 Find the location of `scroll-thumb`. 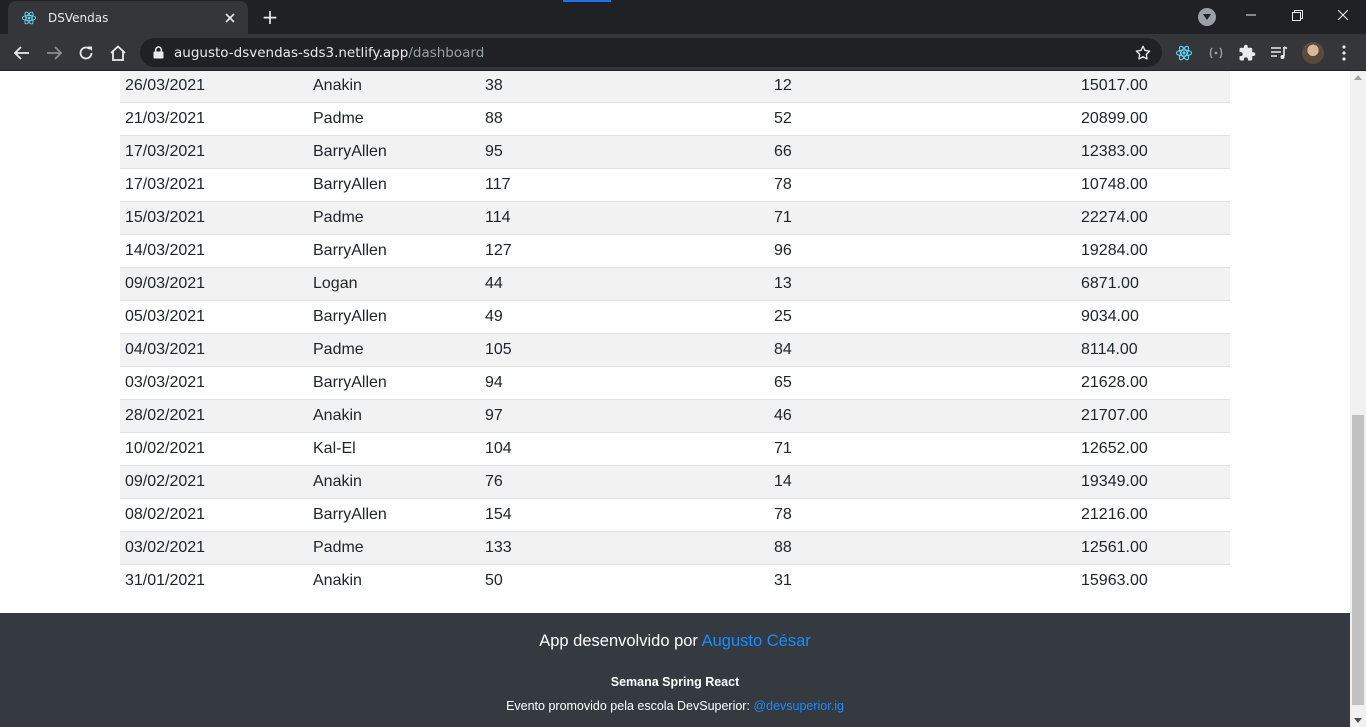

scroll-thumb is located at coordinates (1358, 560).